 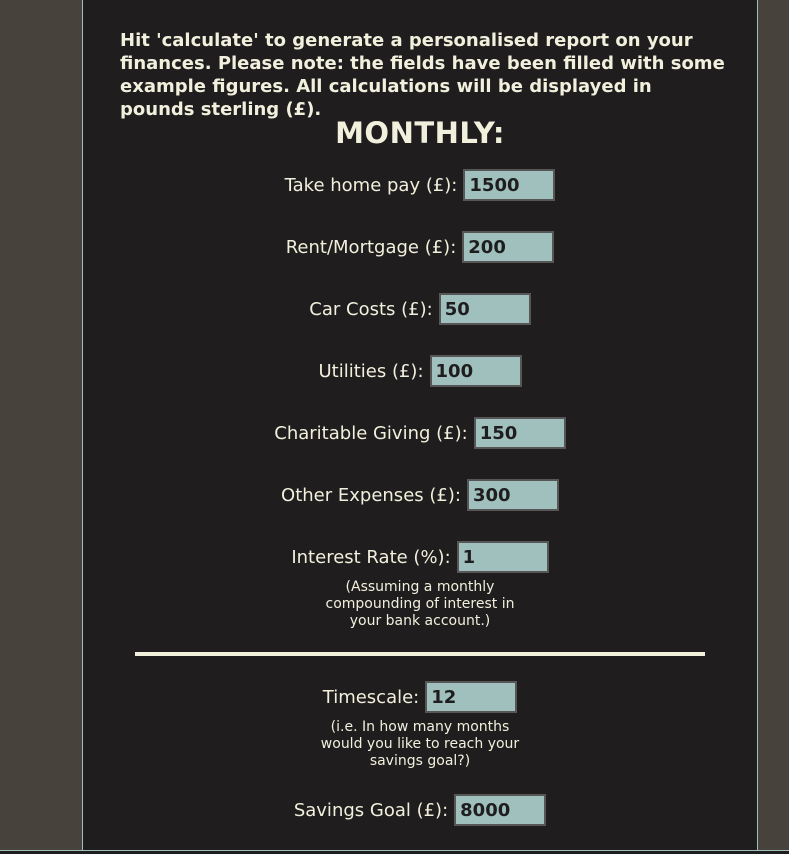 I want to click on car-costs-row: Car Costs (£):, so click(x=420, y=309).